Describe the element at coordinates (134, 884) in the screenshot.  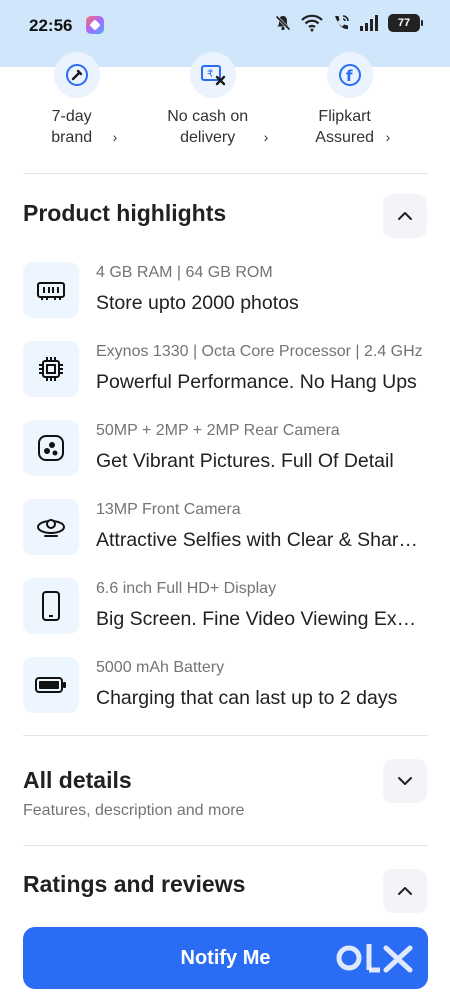
I see `ratings-reviews-title: Ratings and reviews` at that location.